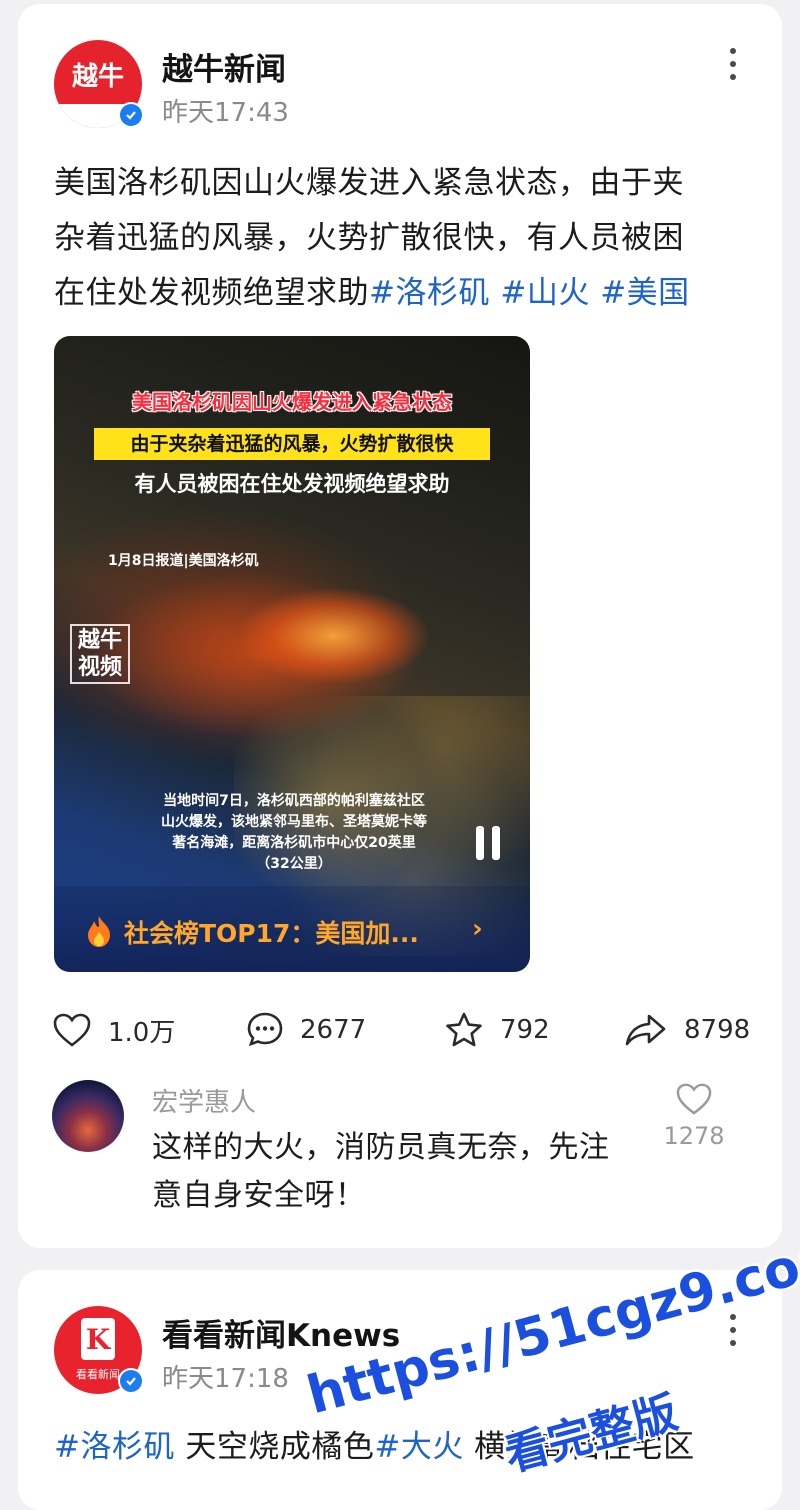  Describe the element at coordinates (100, 654) in the screenshot. I see `video-channel-logo: 越牛 视频` at that location.